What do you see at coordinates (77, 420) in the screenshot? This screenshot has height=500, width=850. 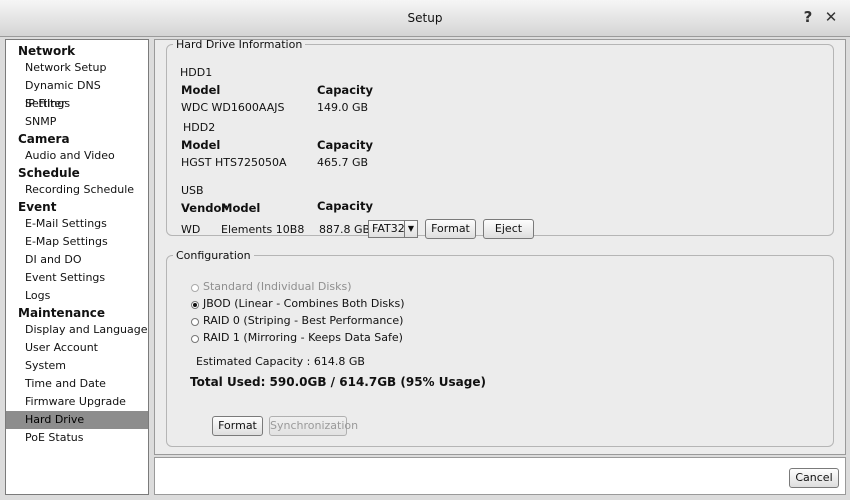 I see `sidebar-item-hard-drive: Hard Drive` at bounding box center [77, 420].